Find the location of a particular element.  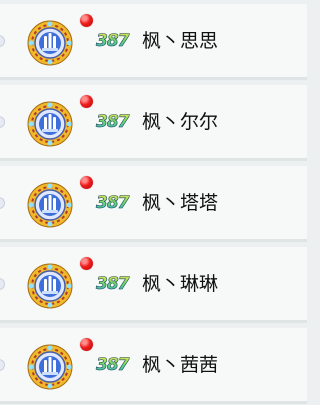

contact-name: 枫丶尔尔 is located at coordinates (180, 122).